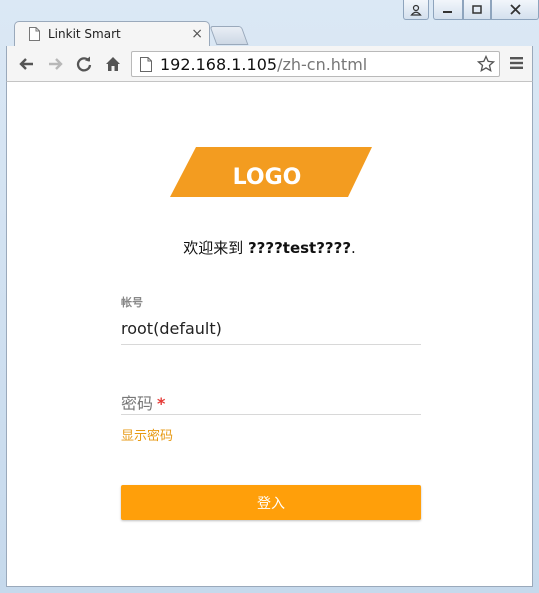  Describe the element at coordinates (84, 34) in the screenshot. I see `tab-title: Linkit Smart` at that location.